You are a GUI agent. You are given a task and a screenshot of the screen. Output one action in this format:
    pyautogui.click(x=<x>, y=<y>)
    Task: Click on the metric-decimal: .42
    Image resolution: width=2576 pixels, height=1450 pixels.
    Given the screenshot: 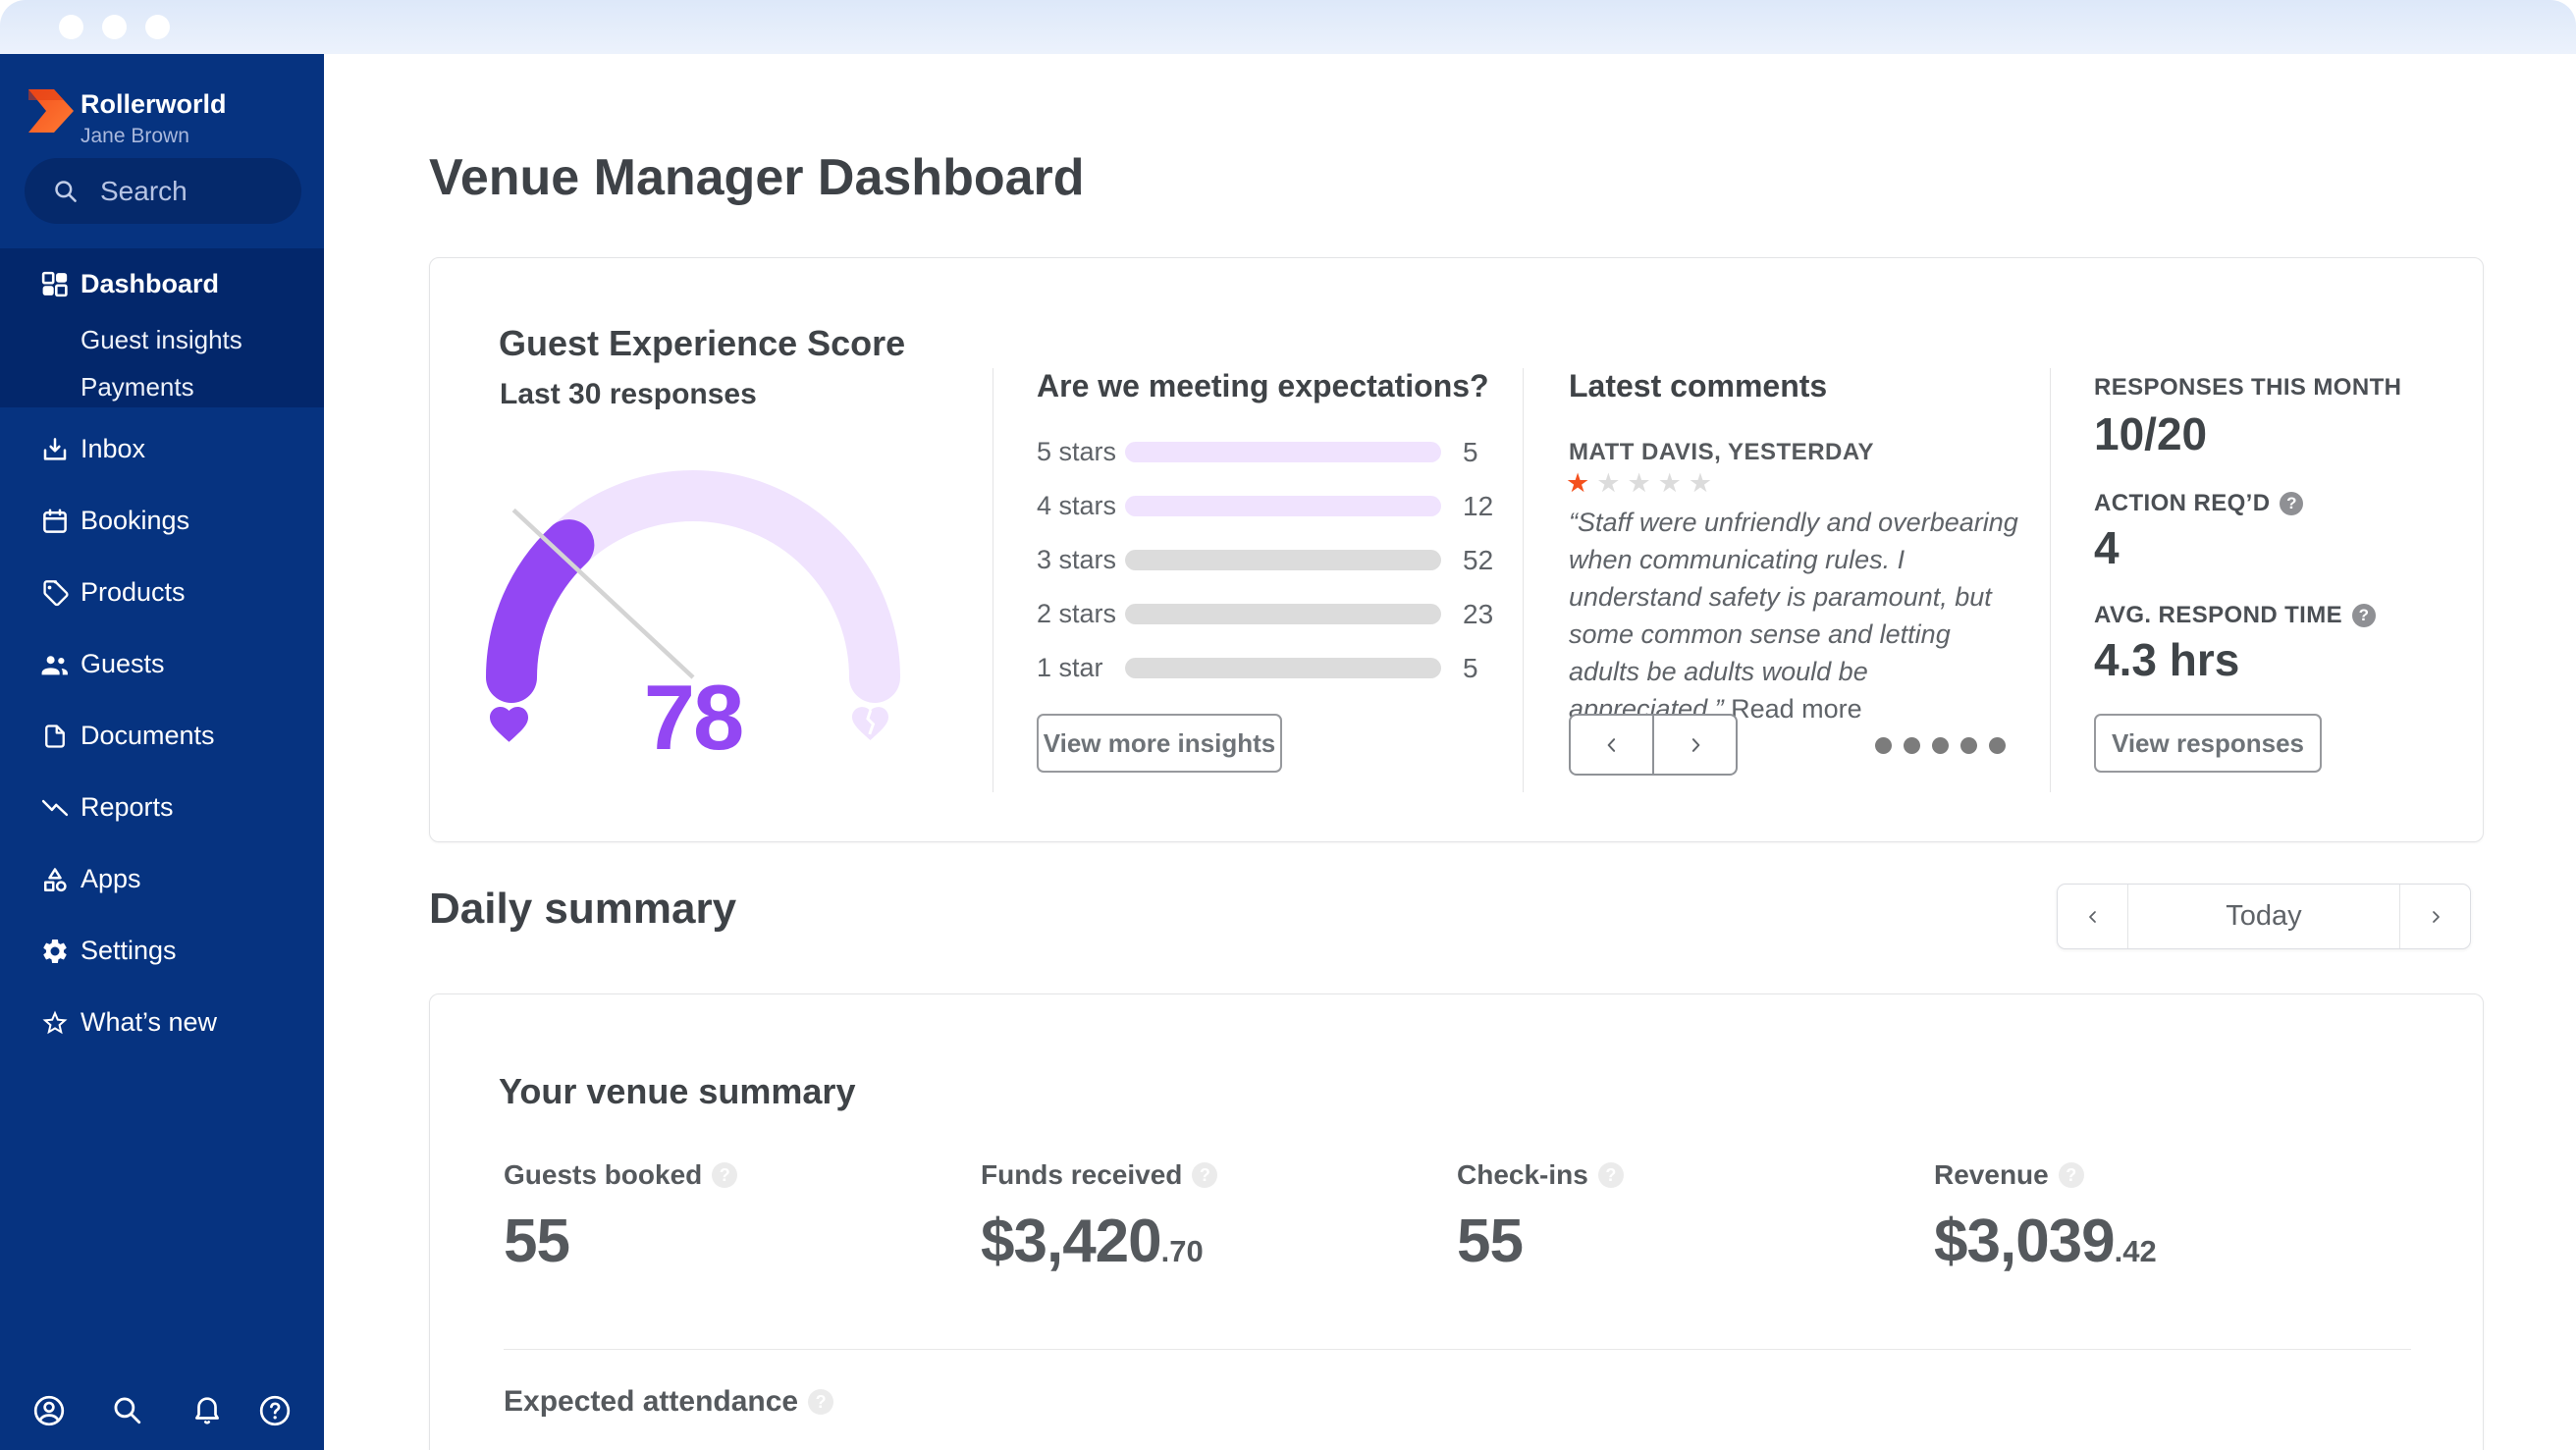 What is the action you would take?
    pyautogui.click(x=2135, y=1251)
    